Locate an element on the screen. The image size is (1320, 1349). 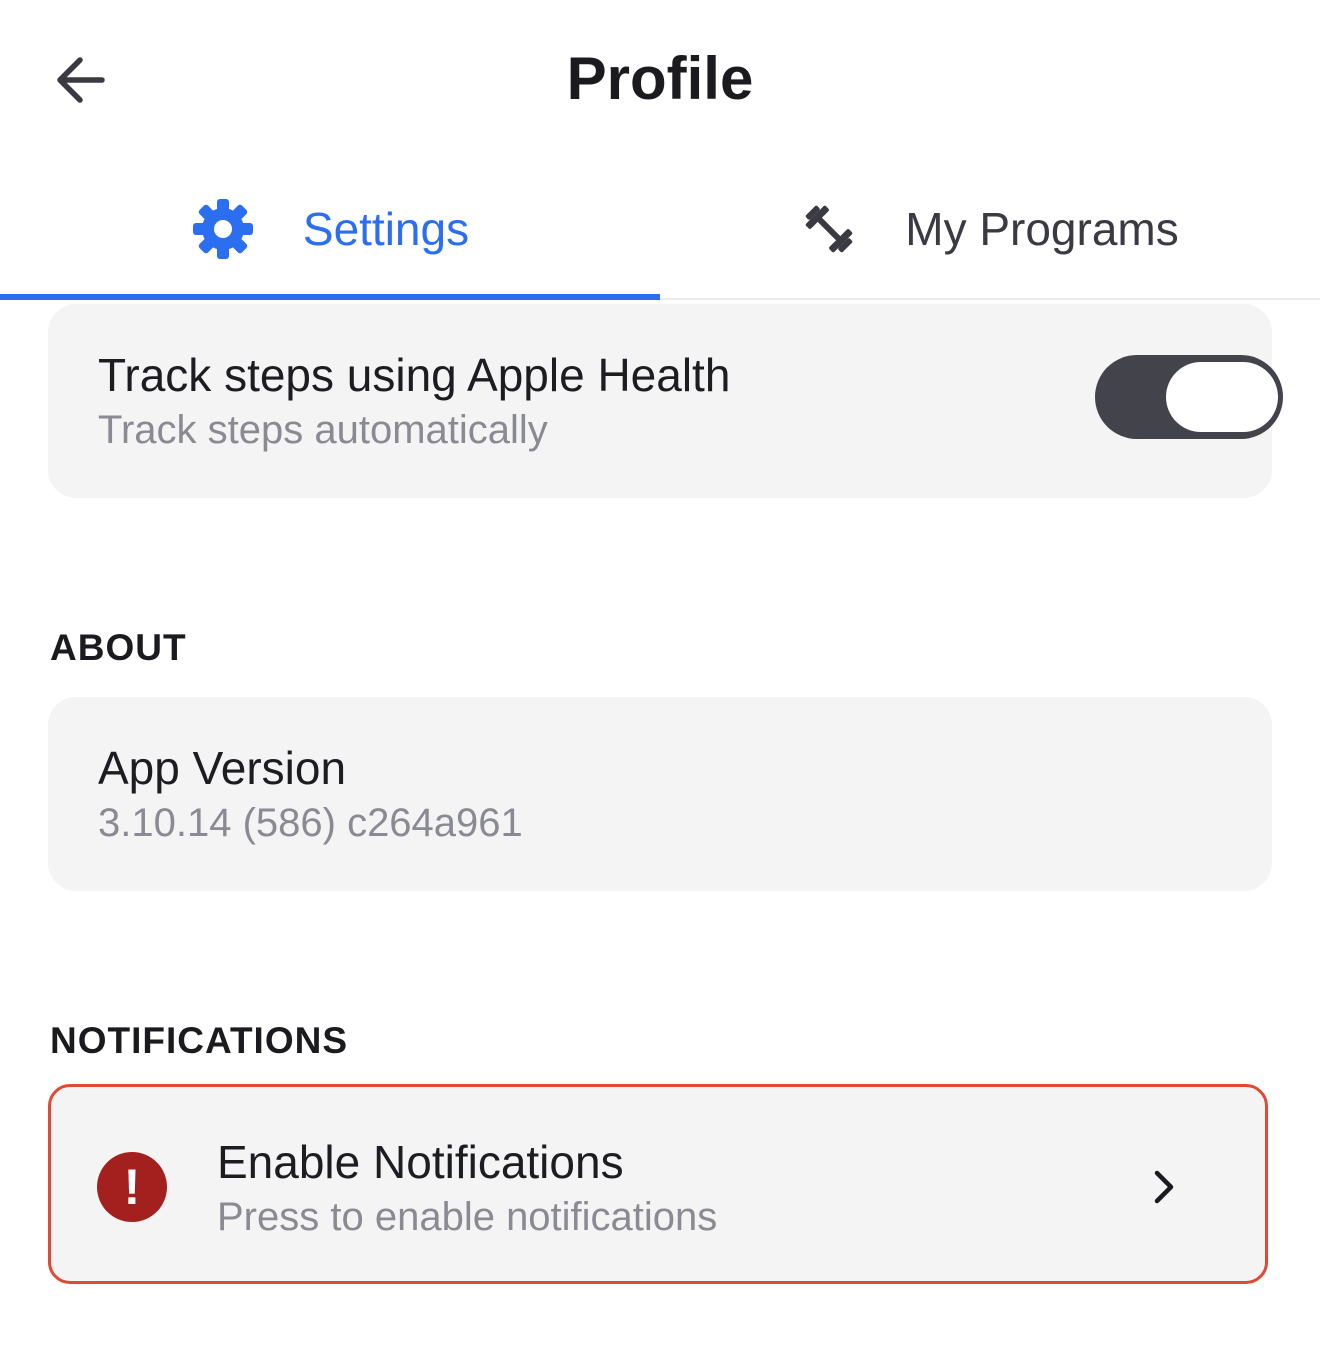
app-version-card: App Version 3.10.14 (586) c264a961 is located at coordinates (660, 794).